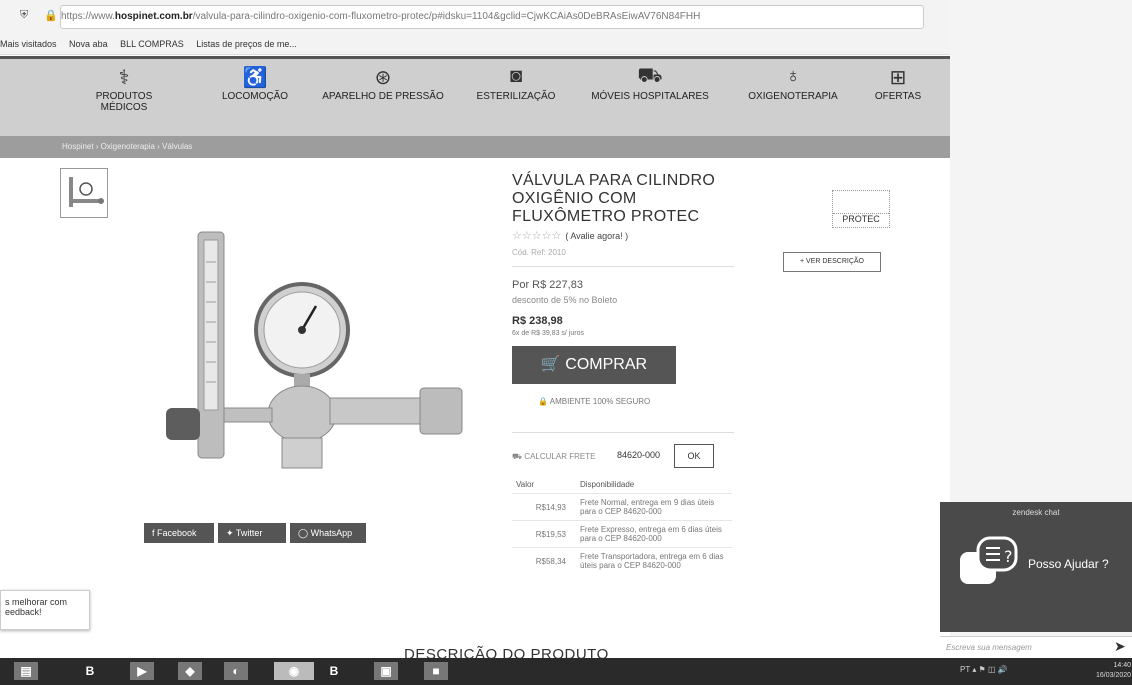 The width and height of the screenshot is (1132, 685). I want to click on product-thumbnail, so click(84, 193).